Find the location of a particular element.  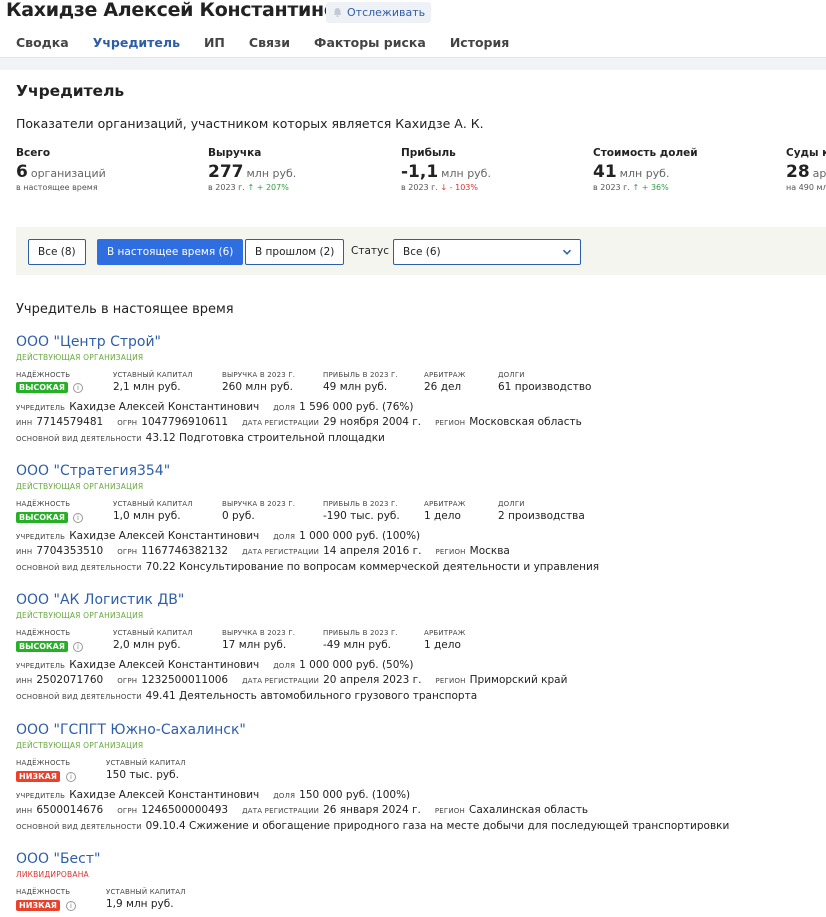

metric-value: -1,1 is located at coordinates (420, 172).